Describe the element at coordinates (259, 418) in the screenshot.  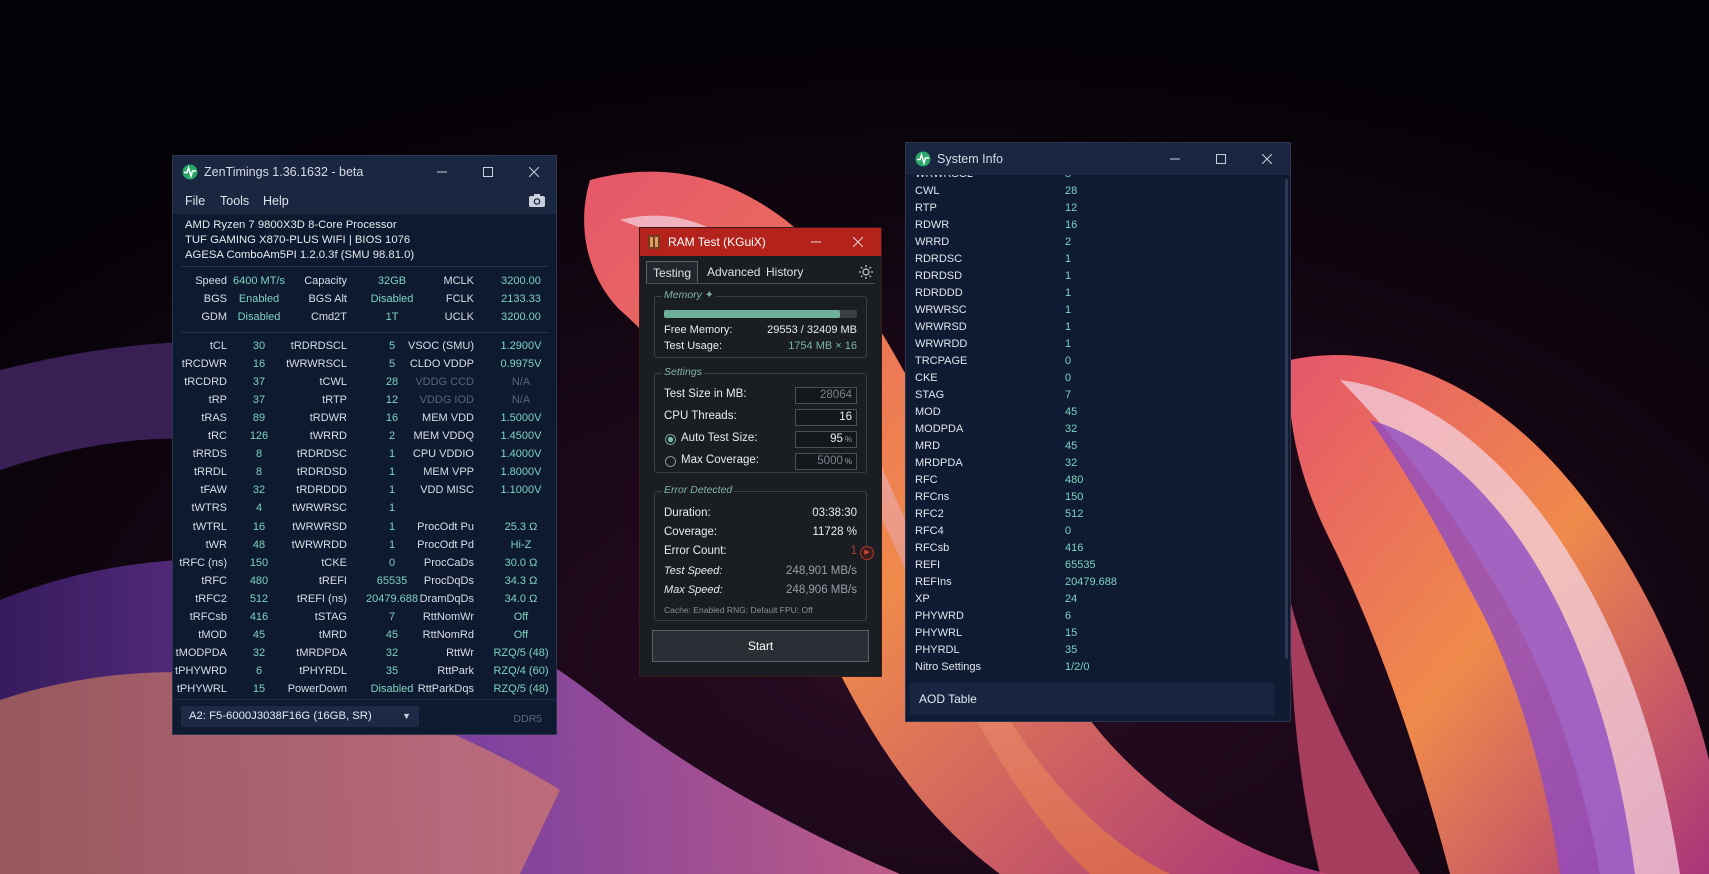
I see `timing-value: 89` at that location.